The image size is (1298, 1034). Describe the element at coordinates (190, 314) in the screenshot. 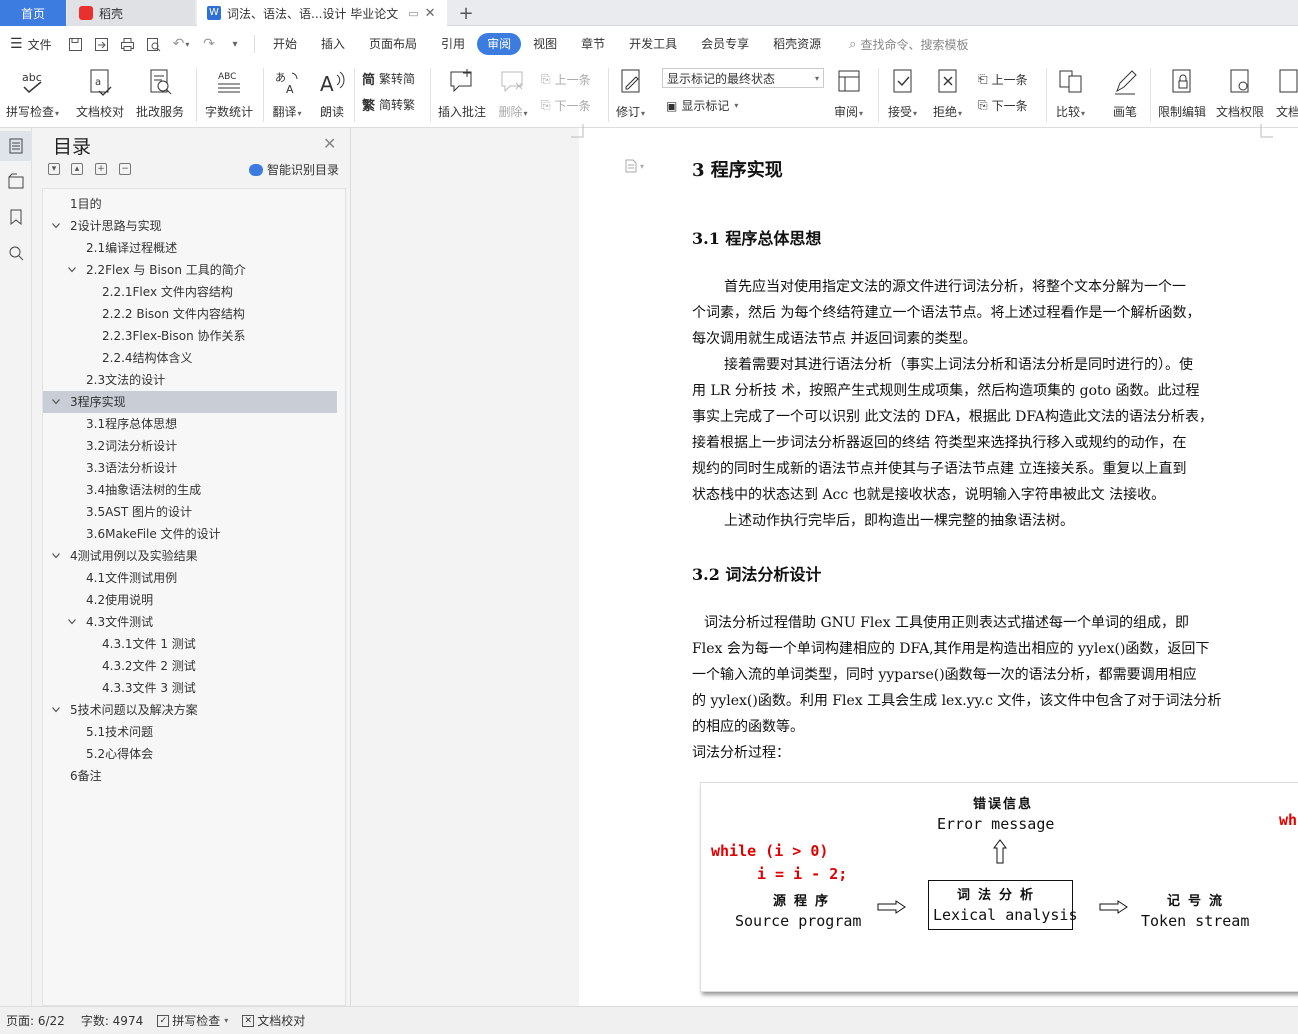

I see `toc-item: 2.2.2 Bison 文件内容结构` at that location.